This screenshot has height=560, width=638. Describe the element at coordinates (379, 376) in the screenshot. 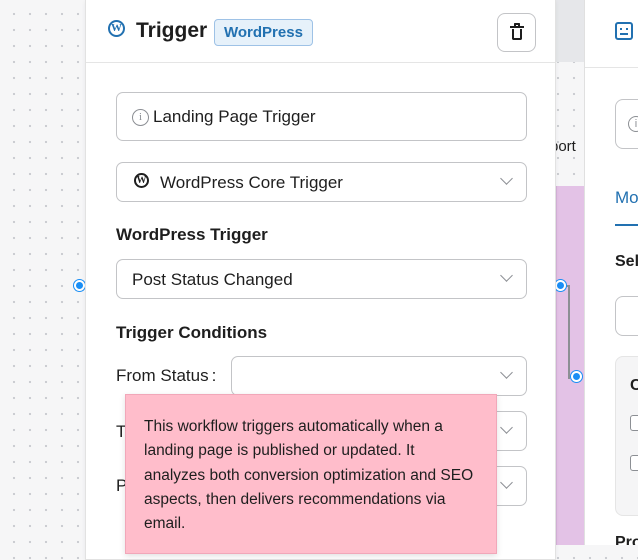

I see `from-status-select` at that location.